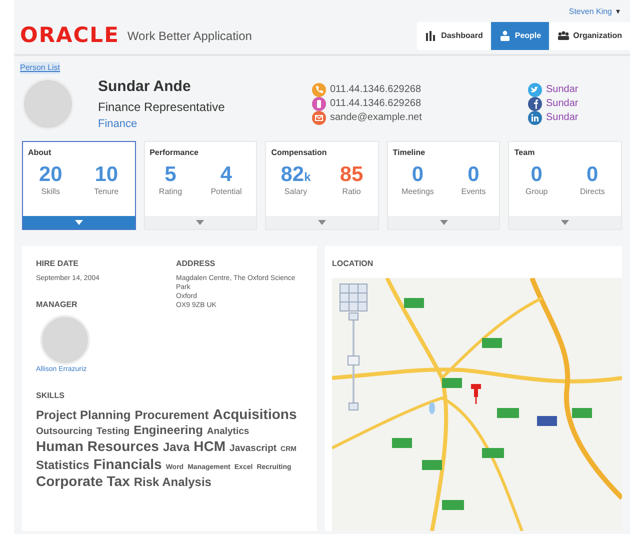 The width and height of the screenshot is (630, 534). What do you see at coordinates (196, 264) in the screenshot?
I see `field-label: ADDRESS` at bounding box center [196, 264].